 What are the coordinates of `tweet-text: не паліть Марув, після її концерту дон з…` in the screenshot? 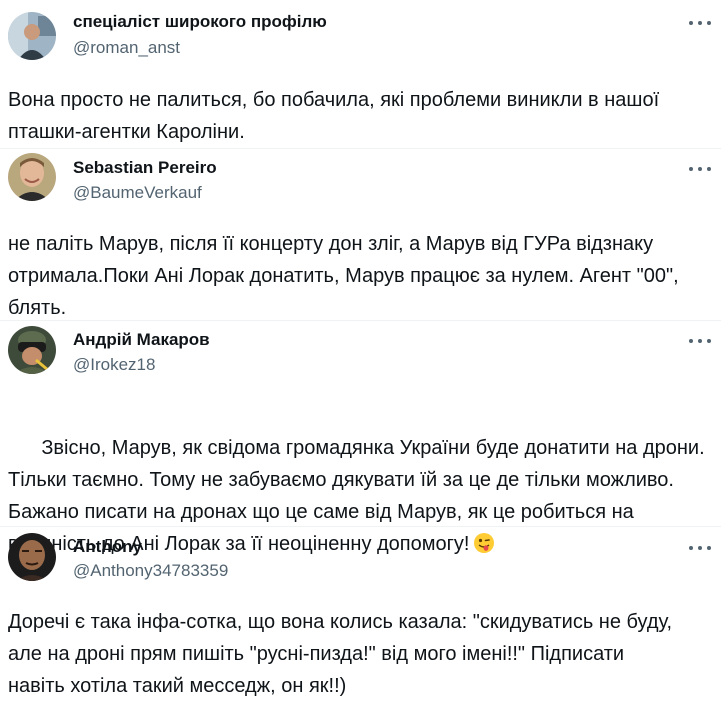 It's located at (343, 276).